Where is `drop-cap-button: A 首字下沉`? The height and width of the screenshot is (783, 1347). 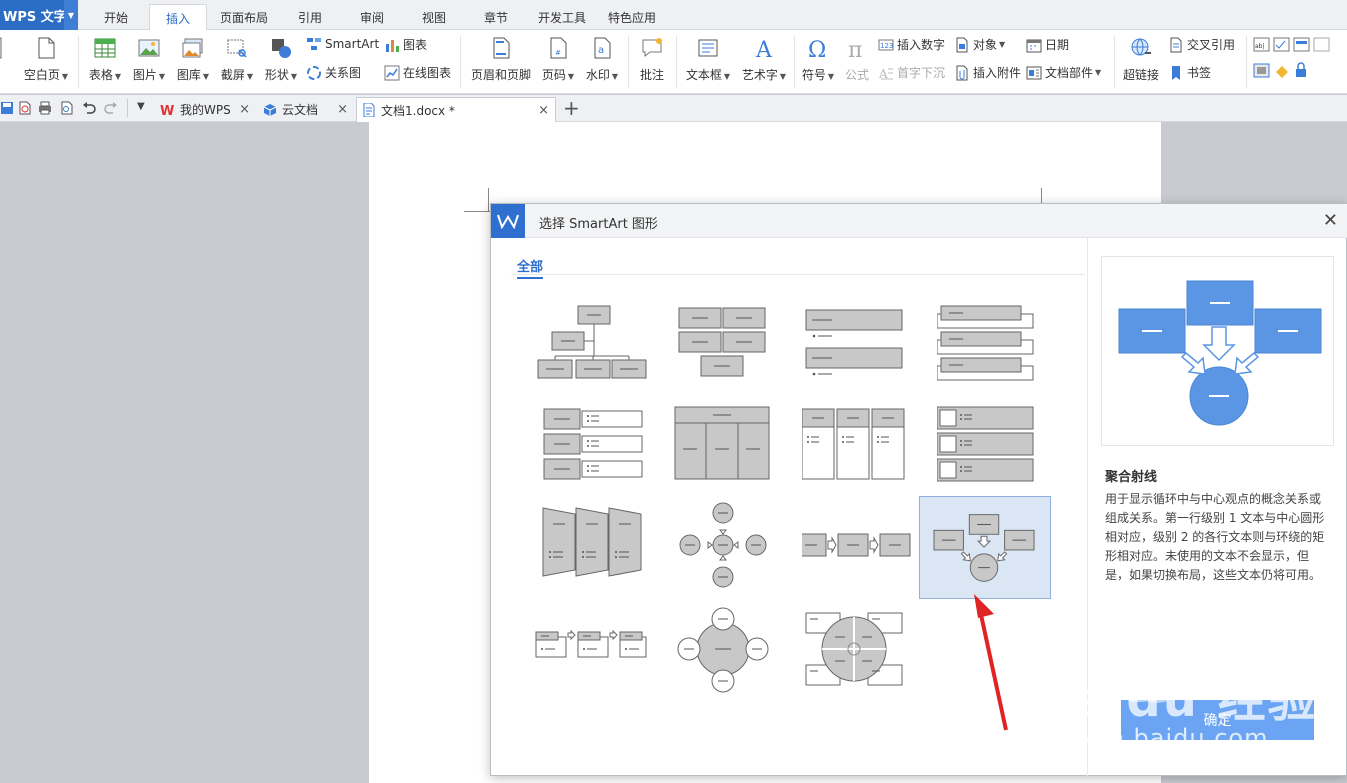
drop-cap-button: A 首字下沉 is located at coordinates (911, 72).